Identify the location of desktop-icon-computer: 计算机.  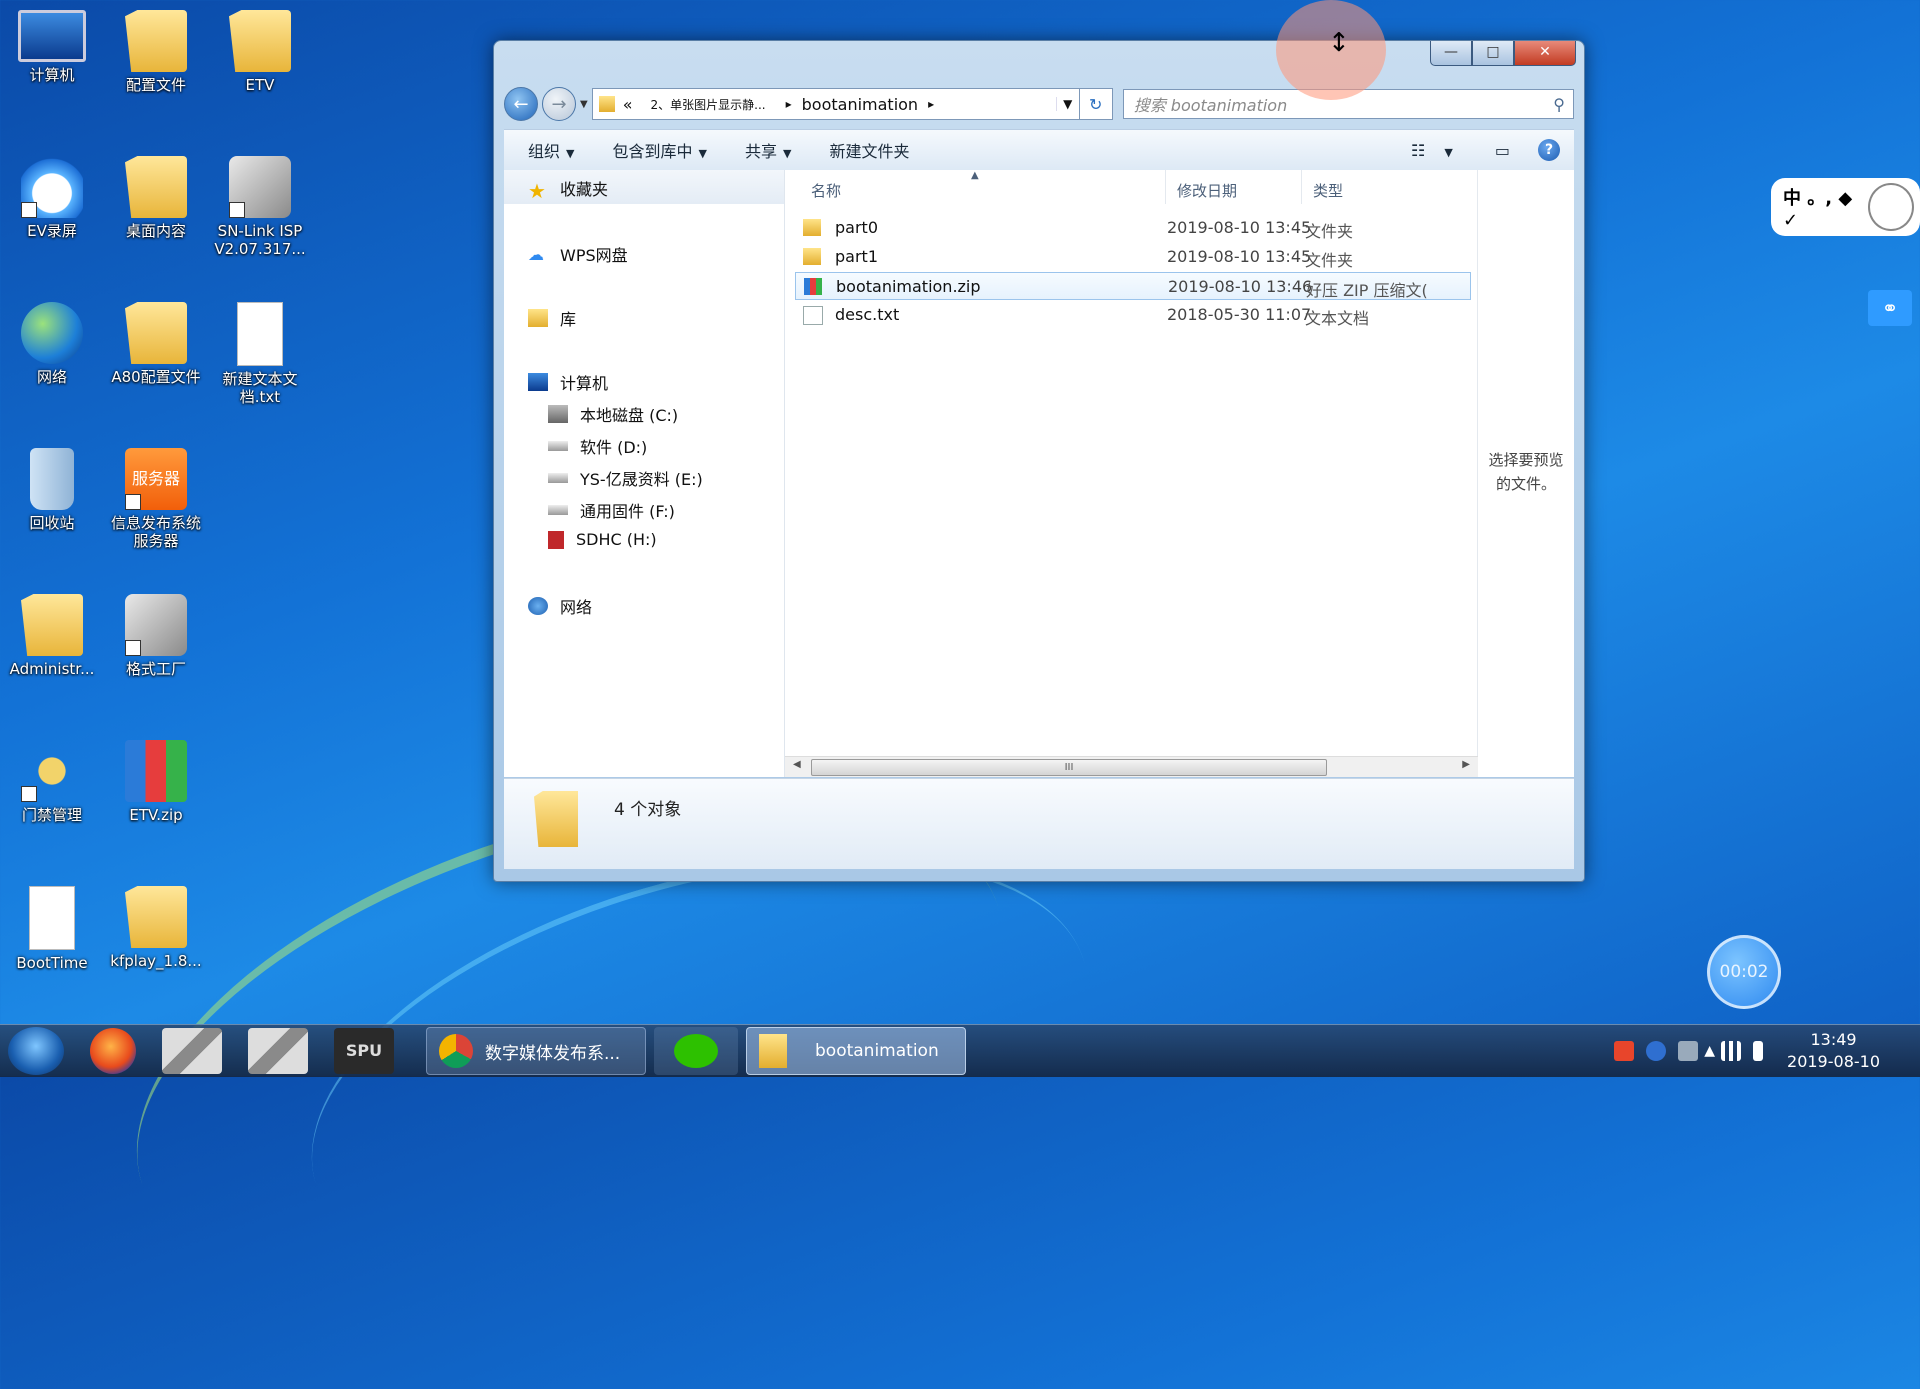
(52, 47).